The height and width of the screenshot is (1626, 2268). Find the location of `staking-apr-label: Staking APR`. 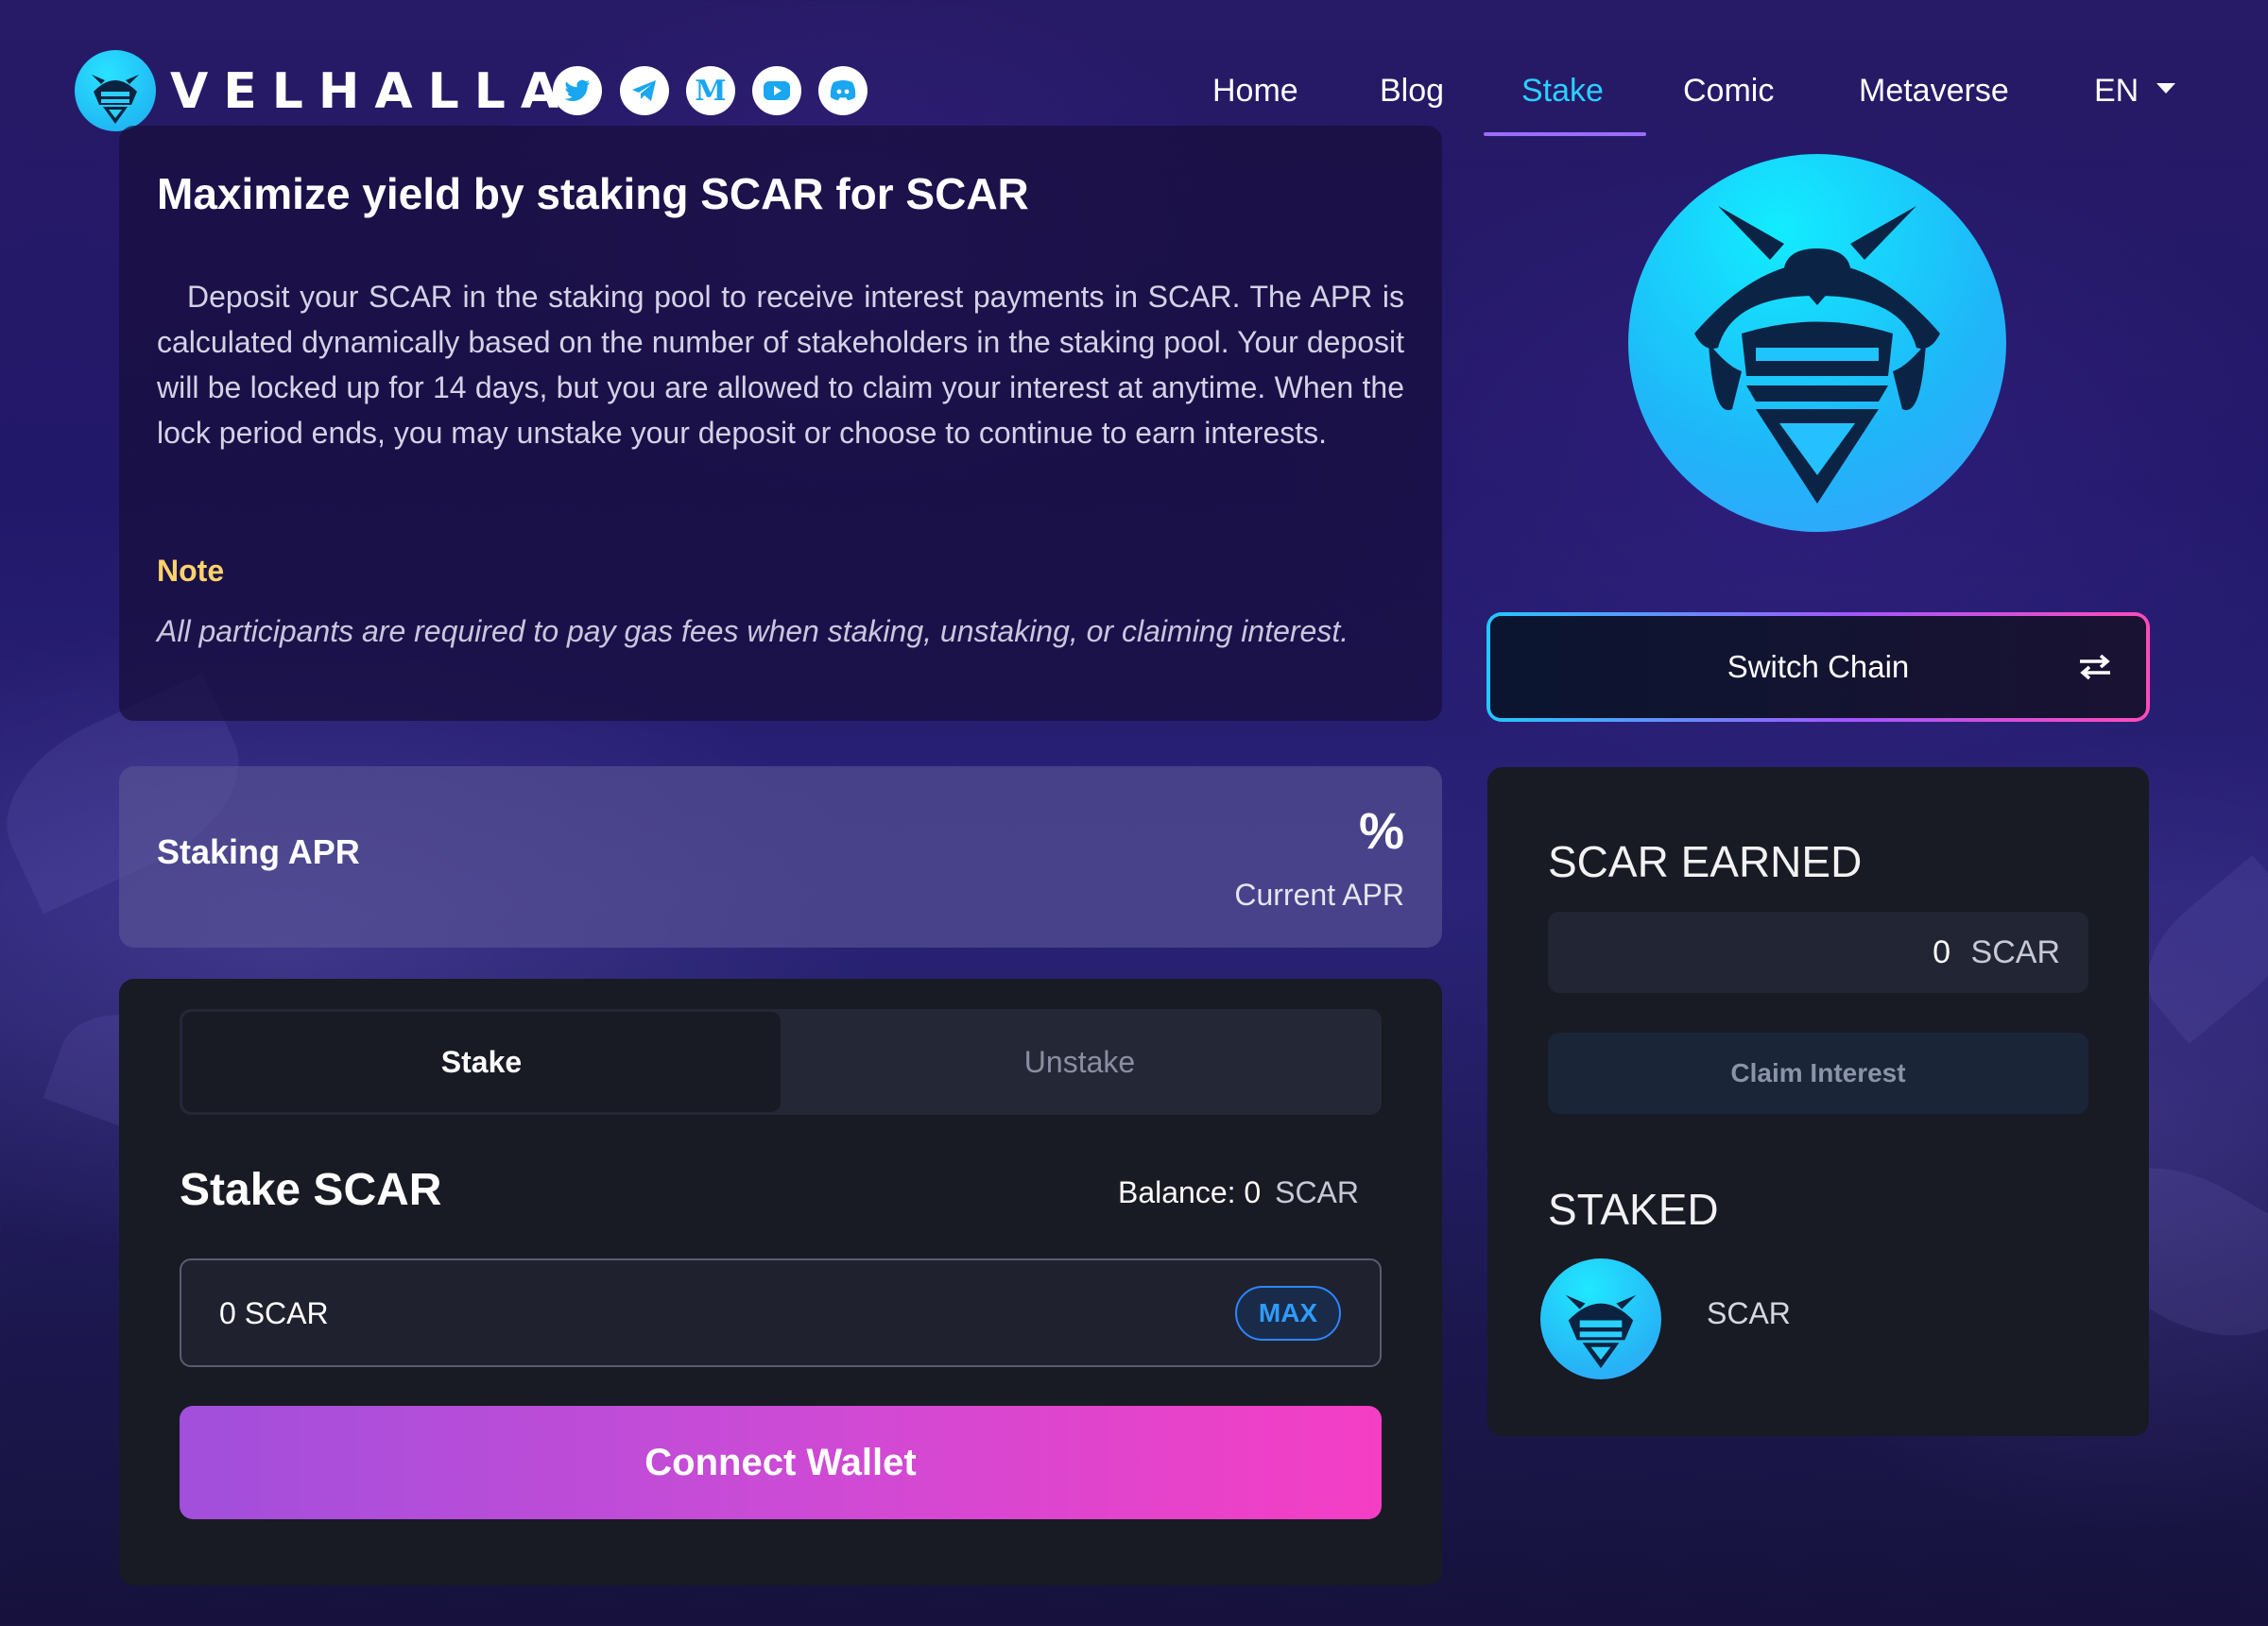

staking-apr-label: Staking APR is located at coordinates (258, 852).